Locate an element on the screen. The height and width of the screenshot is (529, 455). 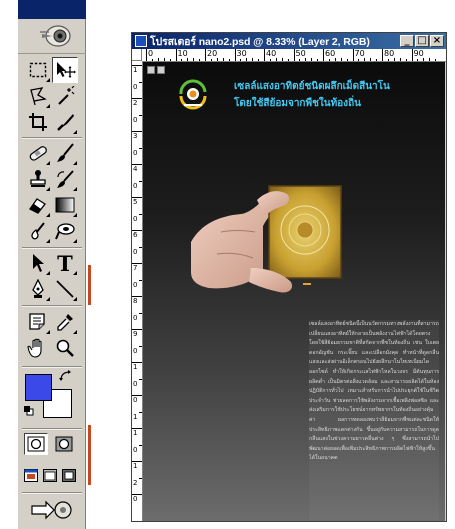
move-tool is located at coordinates (65, 70).